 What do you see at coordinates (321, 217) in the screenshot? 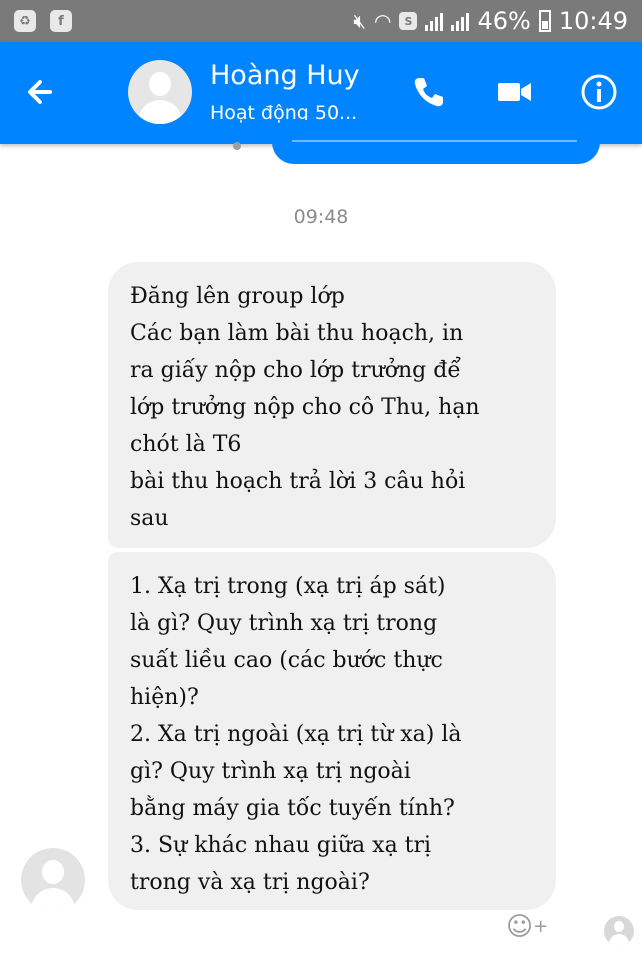
I see `message-timestamp: 09:48` at bounding box center [321, 217].